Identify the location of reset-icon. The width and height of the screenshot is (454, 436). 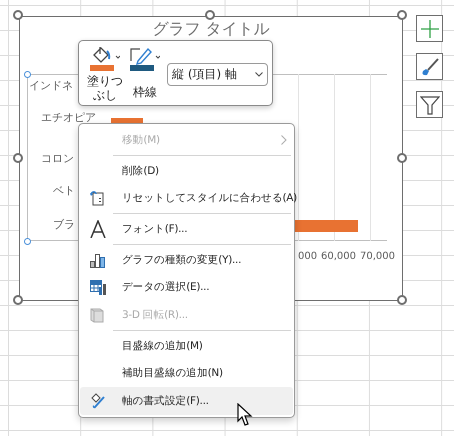
(97, 198).